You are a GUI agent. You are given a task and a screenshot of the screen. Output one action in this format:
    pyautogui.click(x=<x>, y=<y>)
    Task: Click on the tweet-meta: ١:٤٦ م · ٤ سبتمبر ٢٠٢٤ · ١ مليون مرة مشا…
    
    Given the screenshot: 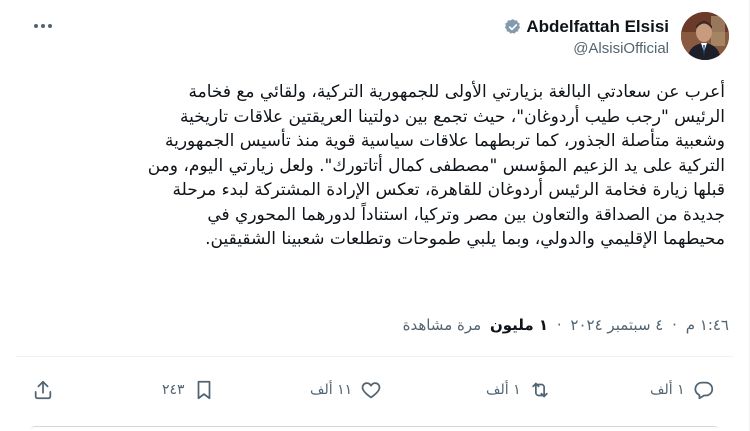 What is the action you would take?
    pyautogui.click(x=514, y=325)
    